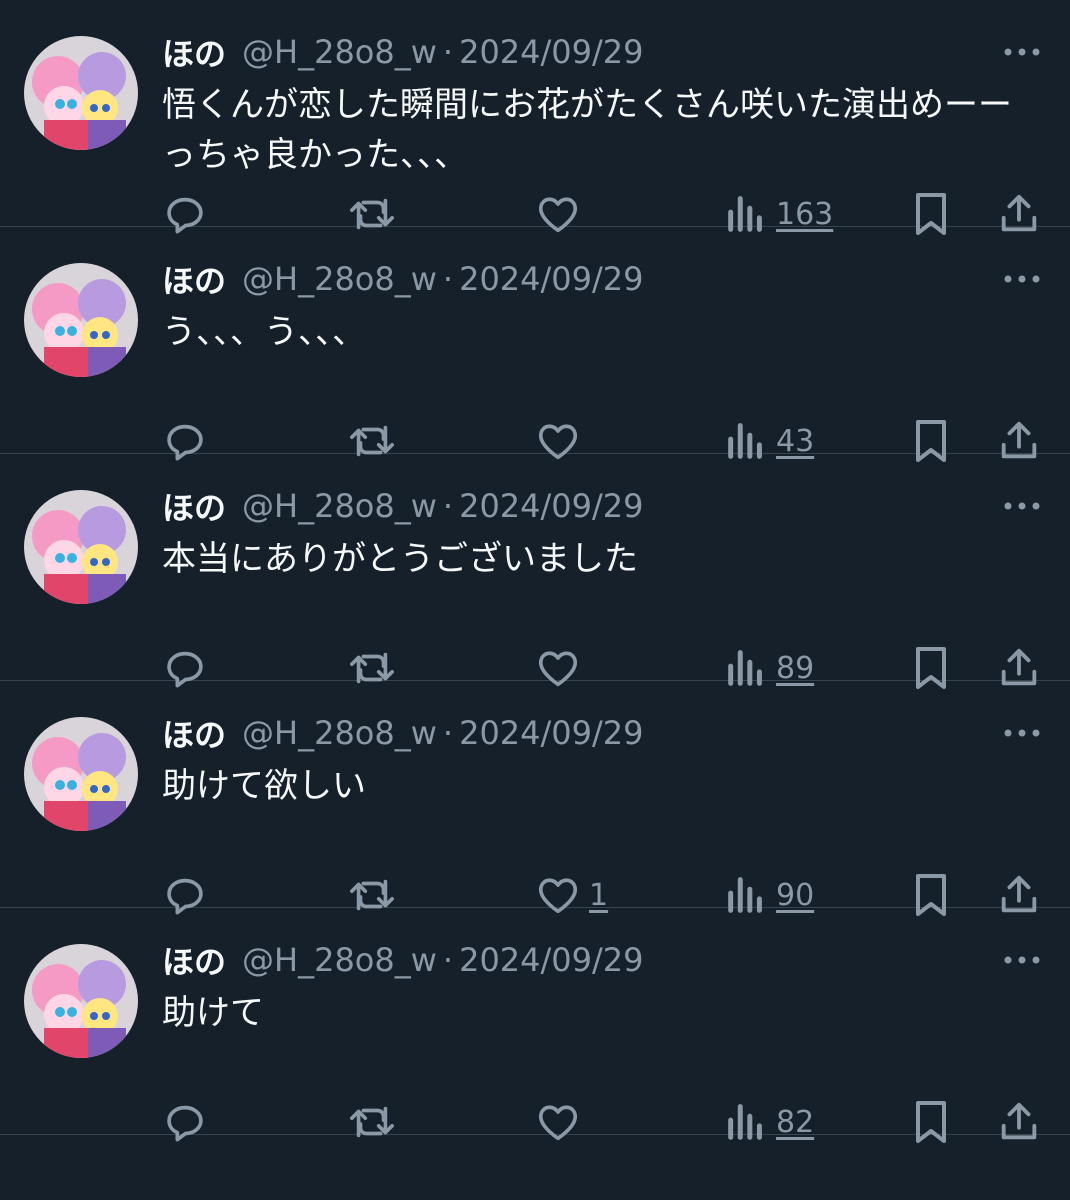  I want to click on tweet-text: 本当にありがとうございました, so click(400, 559).